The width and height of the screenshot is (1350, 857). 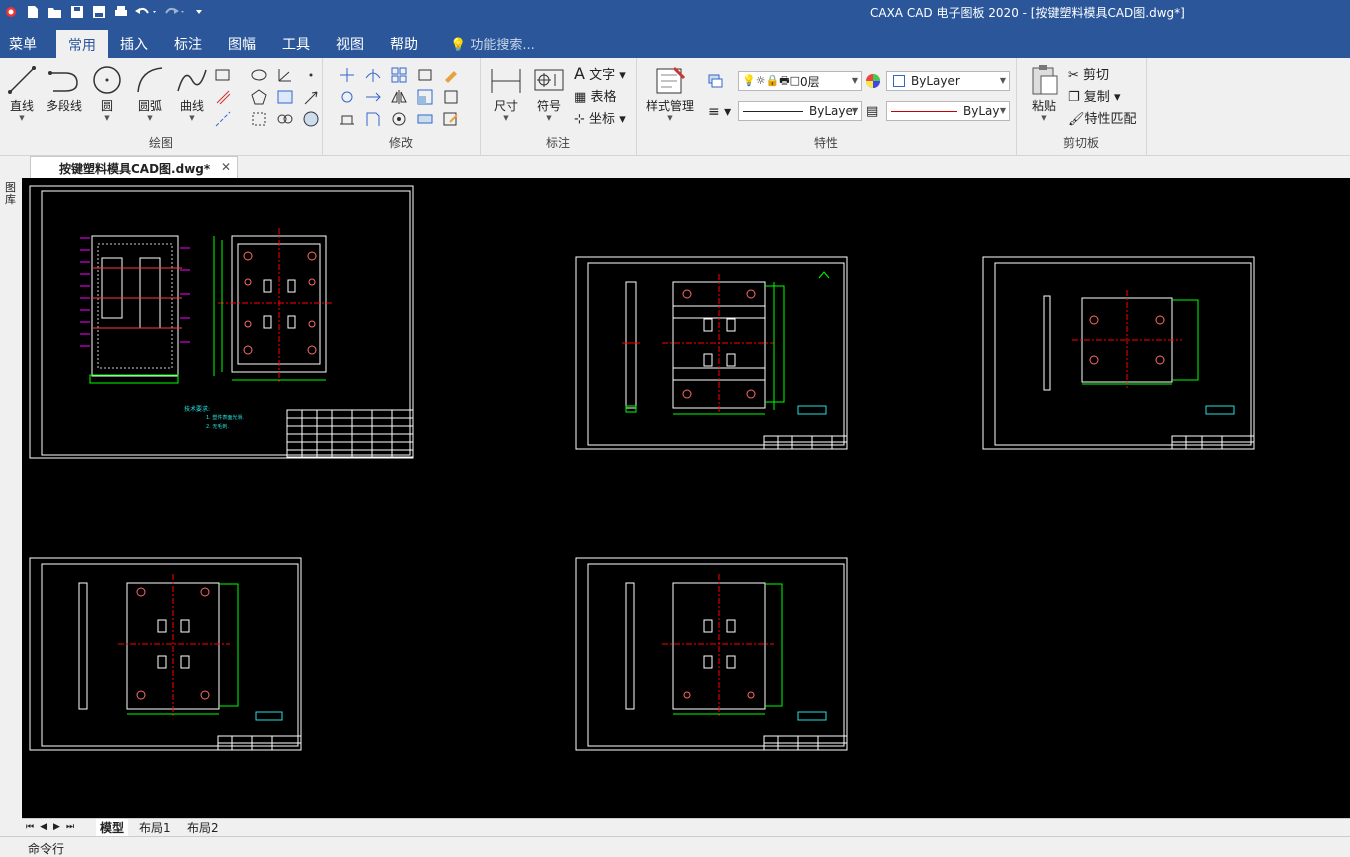 What do you see at coordinates (399, 119) in the screenshot?
I see `offset-icon` at bounding box center [399, 119].